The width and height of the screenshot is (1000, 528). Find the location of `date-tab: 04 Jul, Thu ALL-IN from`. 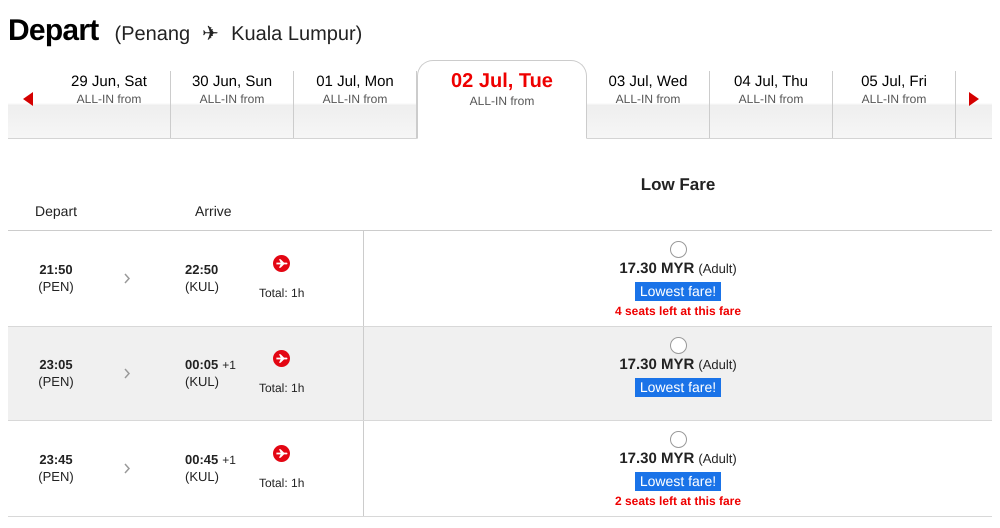

date-tab: 04 Jul, Thu ALL-IN from is located at coordinates (771, 104).